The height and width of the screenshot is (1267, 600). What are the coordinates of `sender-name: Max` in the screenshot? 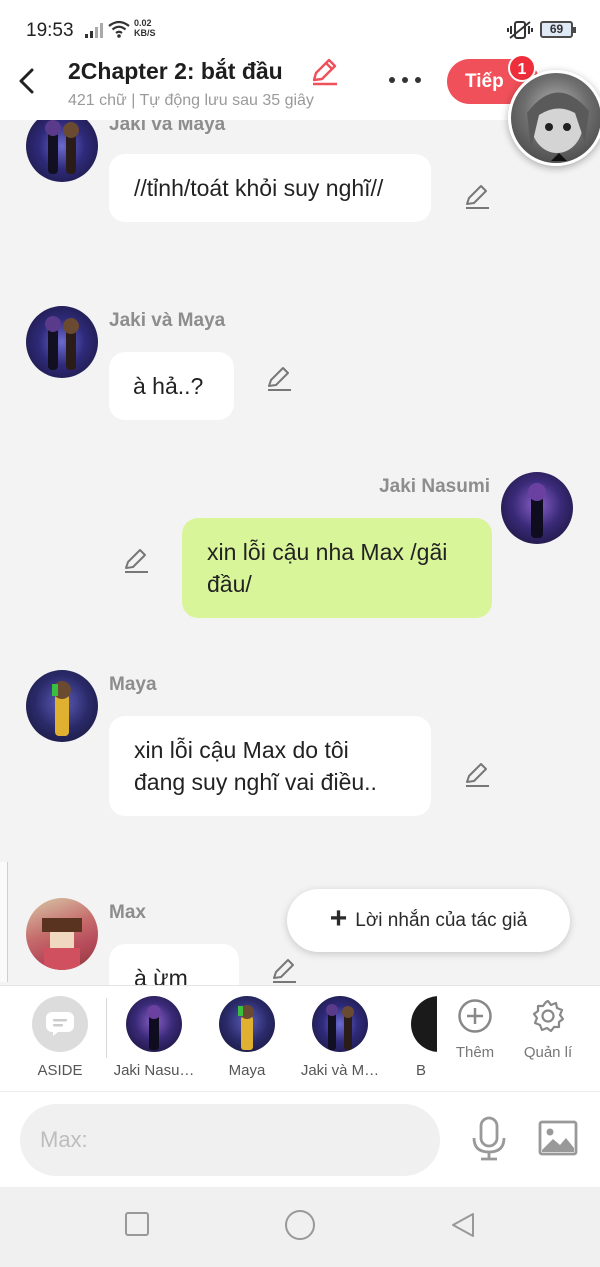 It's located at (127, 912).